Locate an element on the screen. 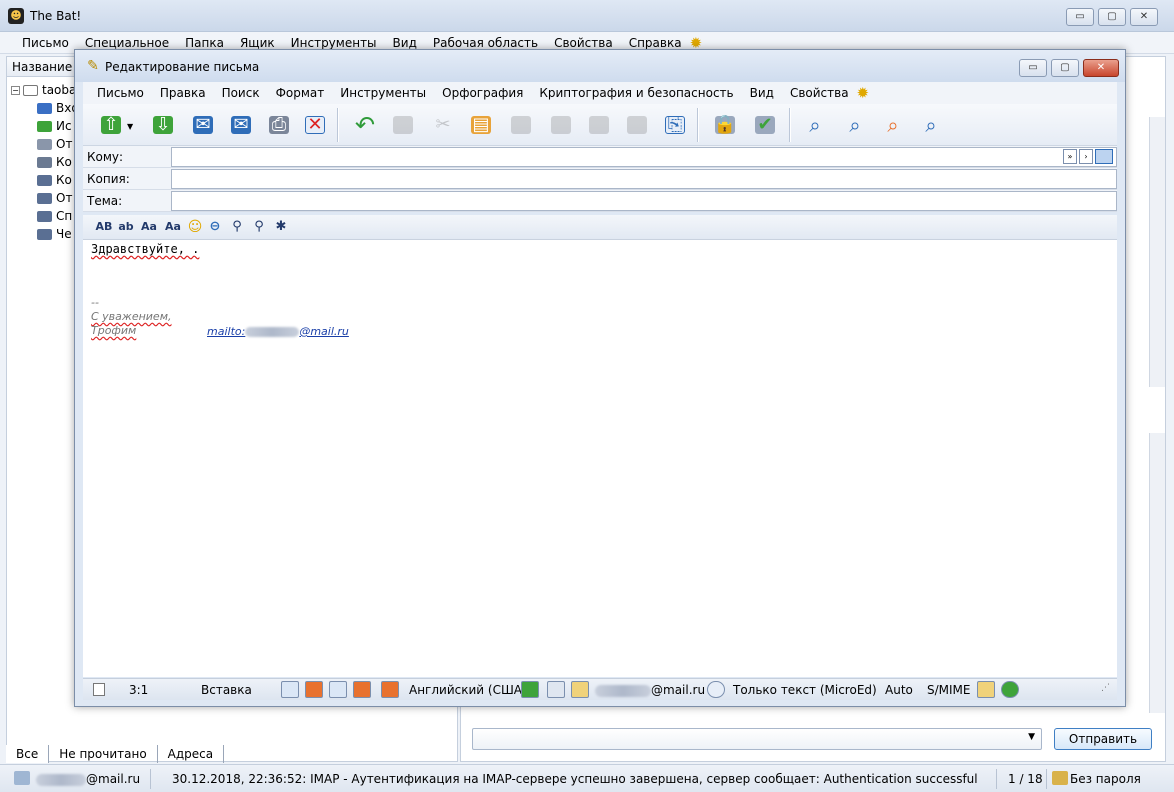 The height and width of the screenshot is (792, 1174). resize-grip-icon: ⋰ is located at coordinates (1105, 688).